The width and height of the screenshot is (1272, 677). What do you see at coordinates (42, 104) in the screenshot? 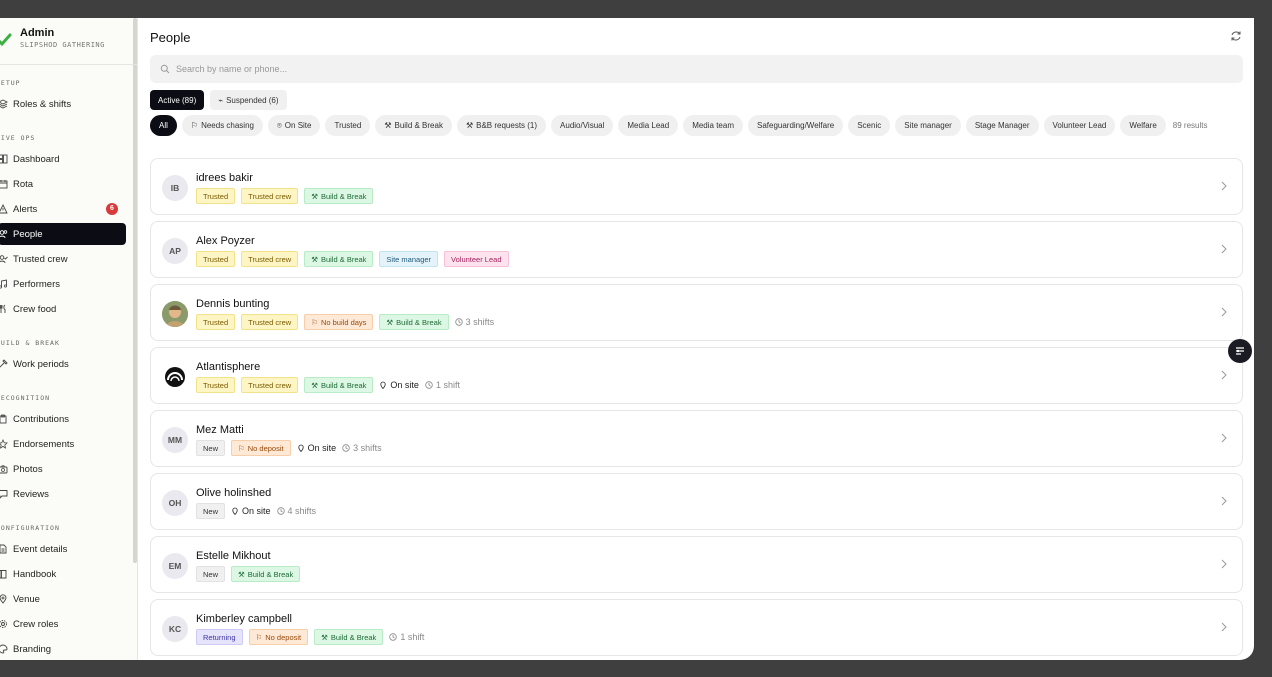
I see `sidebar-item-label: Roles & shifts` at bounding box center [42, 104].